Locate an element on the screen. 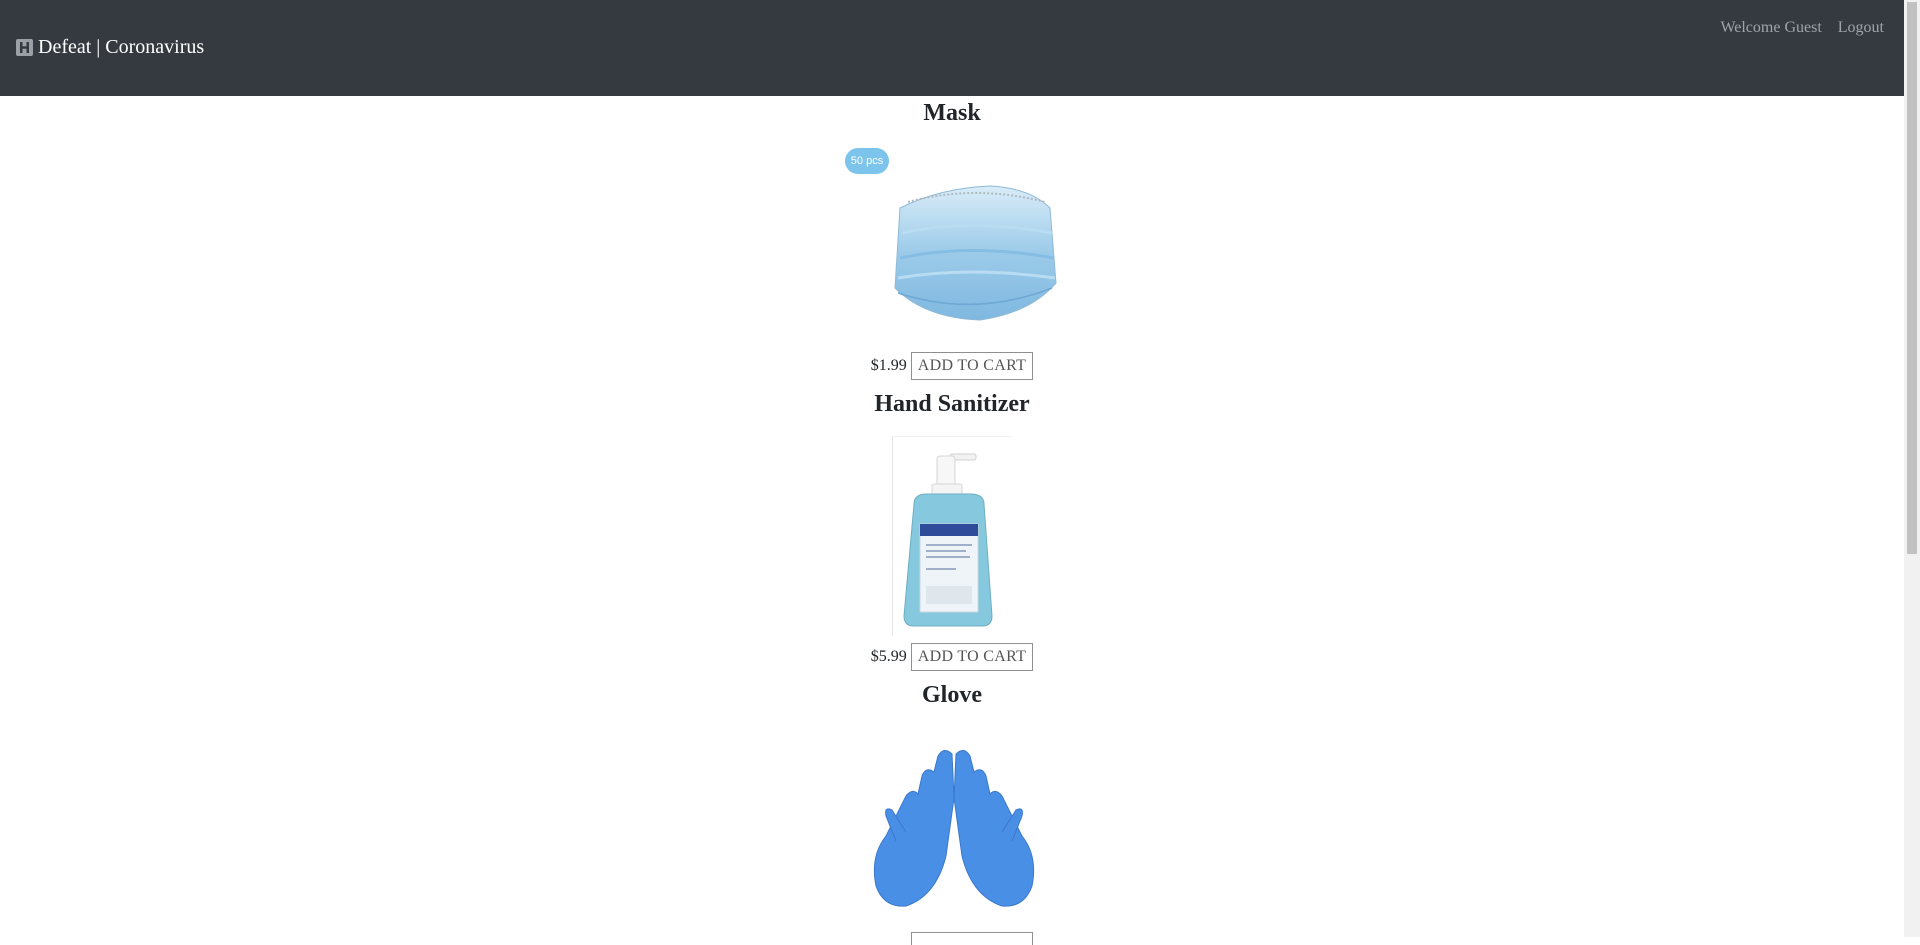 The height and width of the screenshot is (945, 1920). price-label: $5.99 is located at coordinates (888, 656).